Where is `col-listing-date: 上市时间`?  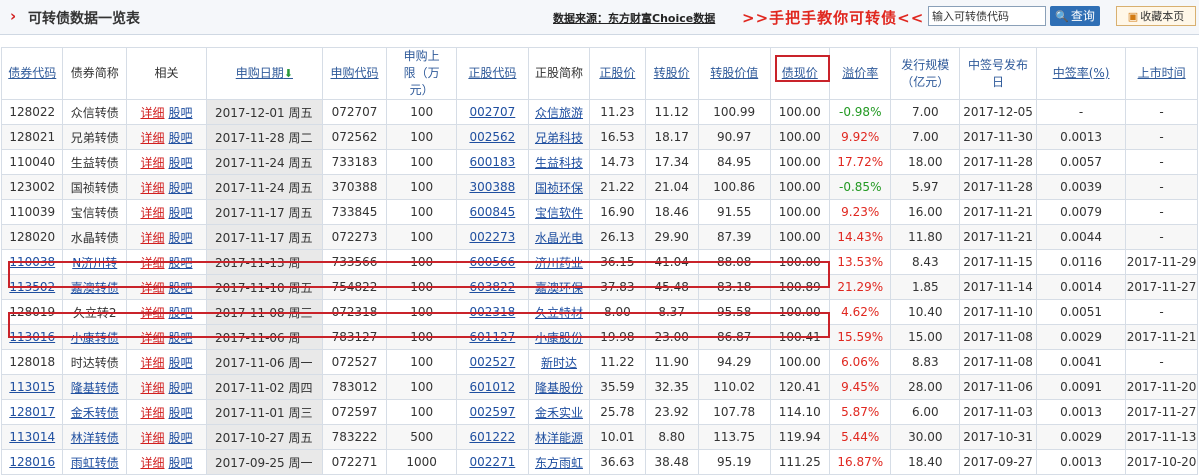 col-listing-date: 上市时间 is located at coordinates (1161, 73).